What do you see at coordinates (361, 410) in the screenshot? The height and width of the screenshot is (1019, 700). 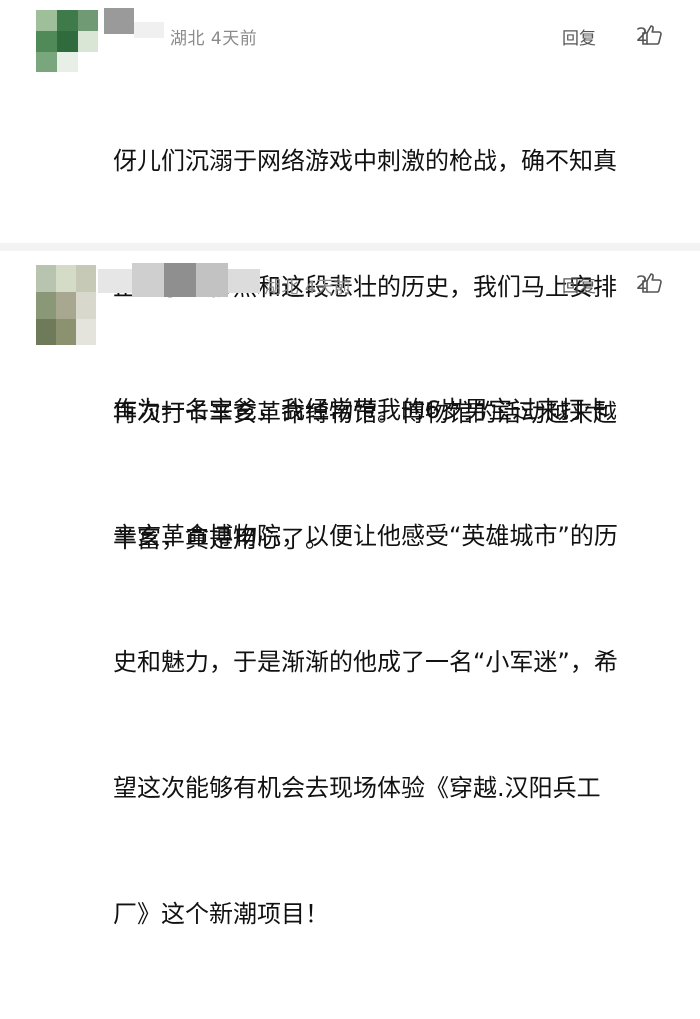 I see `comment-line: 作为一名宝爸，我经常带我的6岁男宝过来打卡` at bounding box center [361, 410].